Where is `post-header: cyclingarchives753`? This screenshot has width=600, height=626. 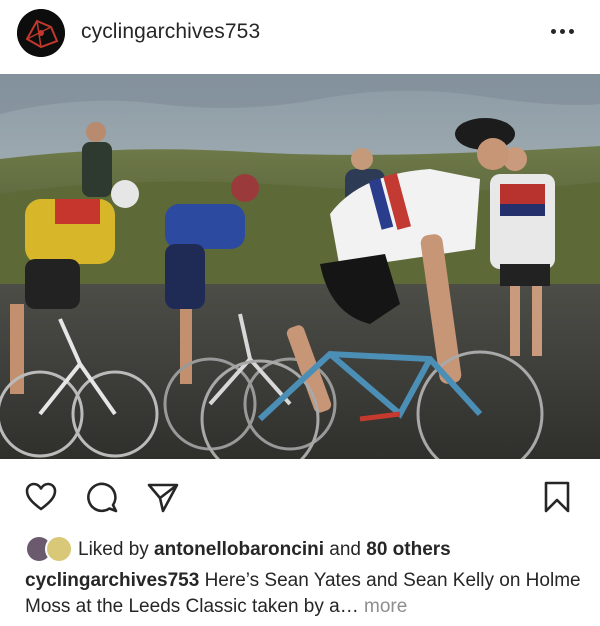 post-header: cyclingarchives753 is located at coordinates (300, 33).